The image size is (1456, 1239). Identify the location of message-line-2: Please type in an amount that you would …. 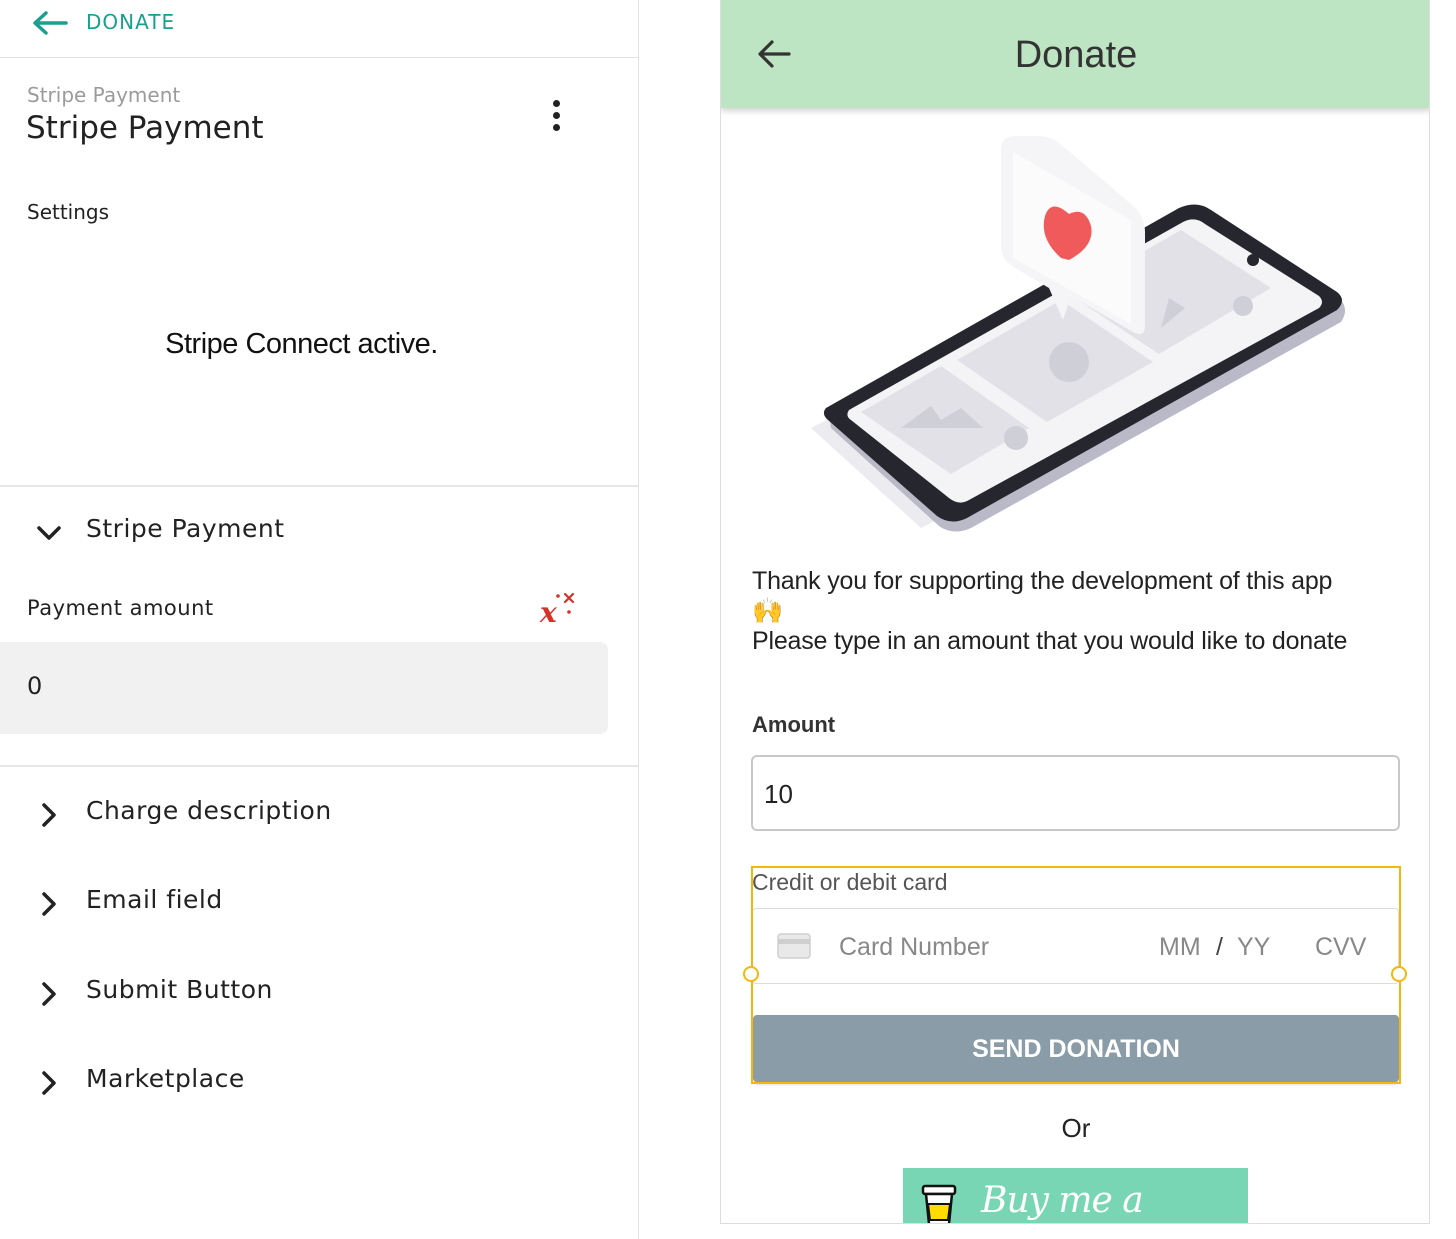
(1050, 641).